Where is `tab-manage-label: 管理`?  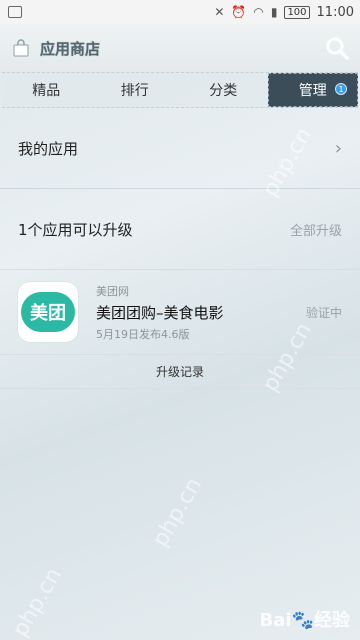 tab-manage-label: 管理 is located at coordinates (312, 91).